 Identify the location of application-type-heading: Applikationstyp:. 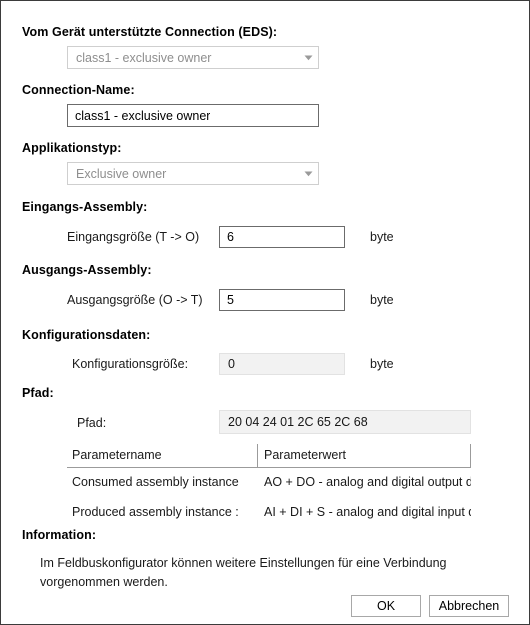
(72, 148).